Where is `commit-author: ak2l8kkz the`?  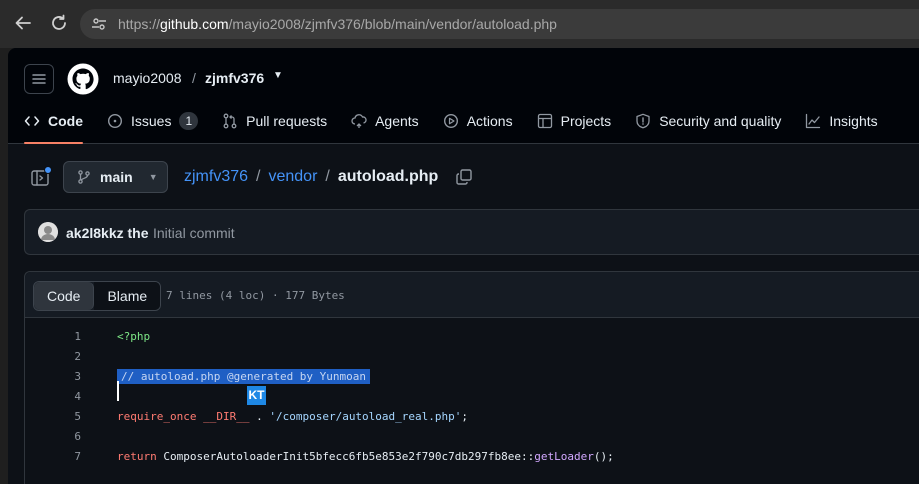
commit-author: ak2l8kkz the is located at coordinates (107, 233).